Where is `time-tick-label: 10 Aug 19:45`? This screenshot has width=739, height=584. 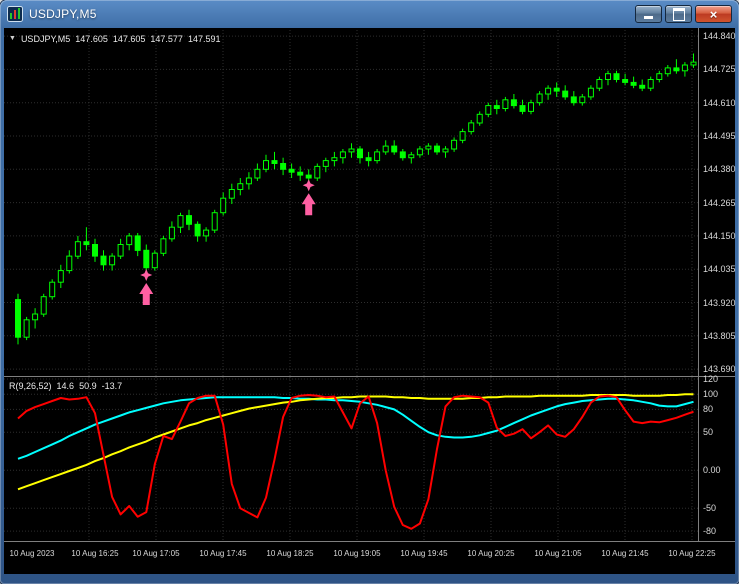 time-tick-label: 10 Aug 19:45 is located at coordinates (424, 553).